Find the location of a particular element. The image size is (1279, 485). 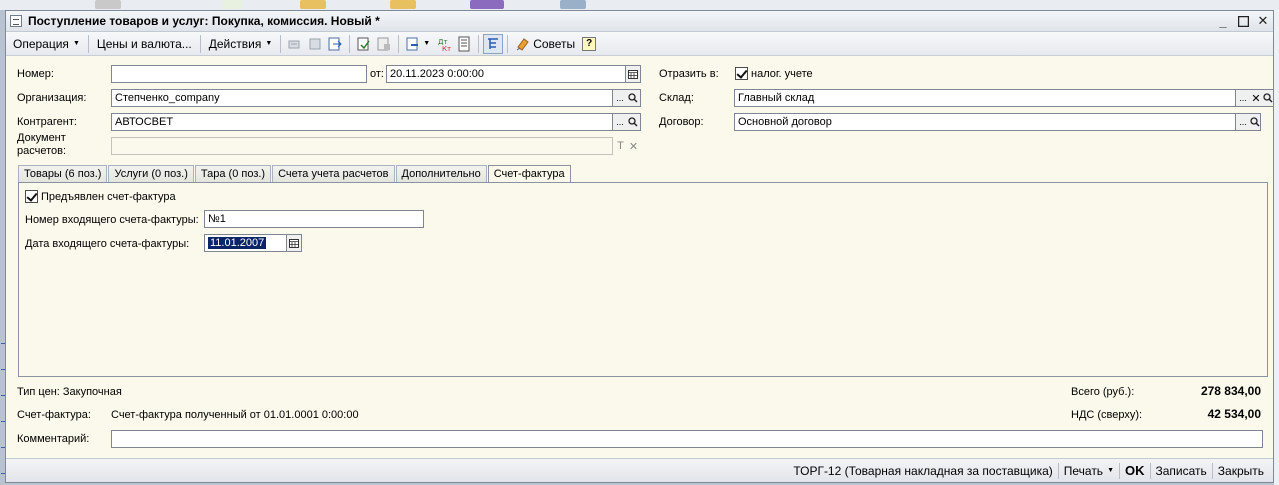

refresh-icon is located at coordinates (335, 44).